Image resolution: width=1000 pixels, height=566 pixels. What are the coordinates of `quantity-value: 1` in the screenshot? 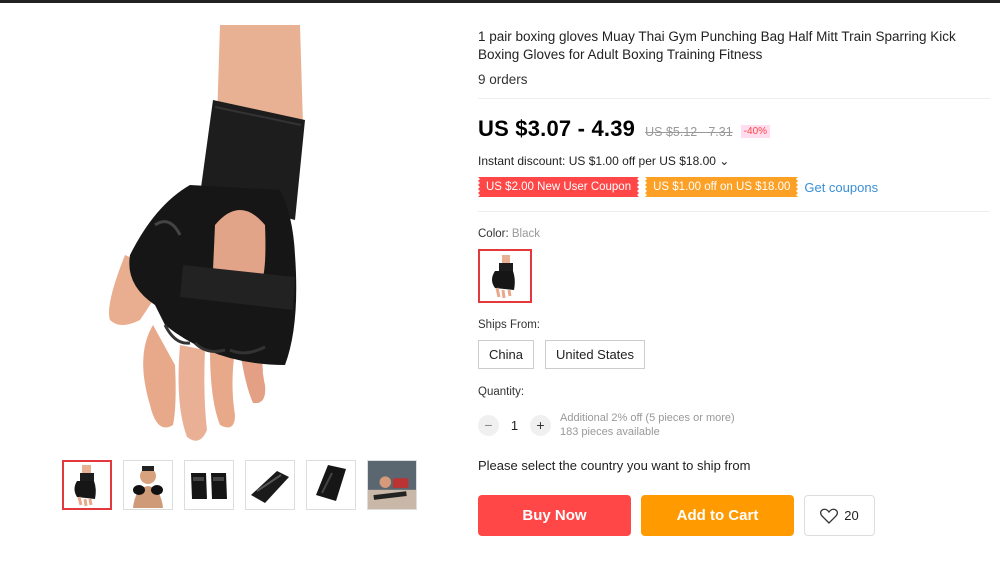 It's located at (514, 425).